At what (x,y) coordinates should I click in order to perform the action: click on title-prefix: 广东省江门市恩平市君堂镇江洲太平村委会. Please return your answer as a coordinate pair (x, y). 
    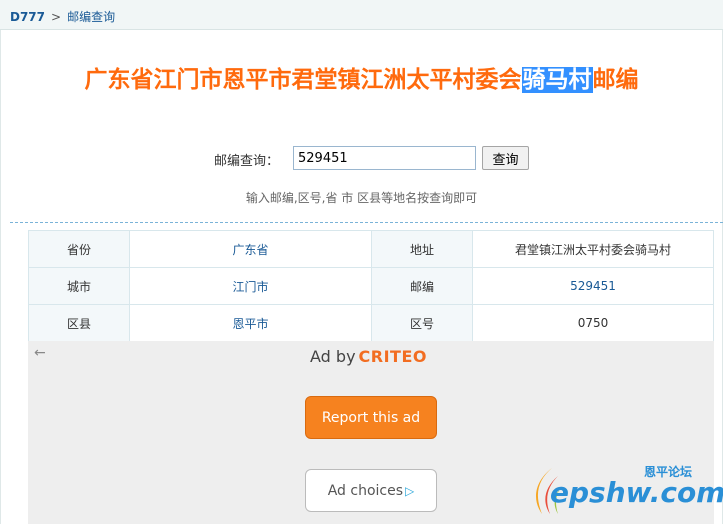
    Looking at the image, I should click on (303, 80).